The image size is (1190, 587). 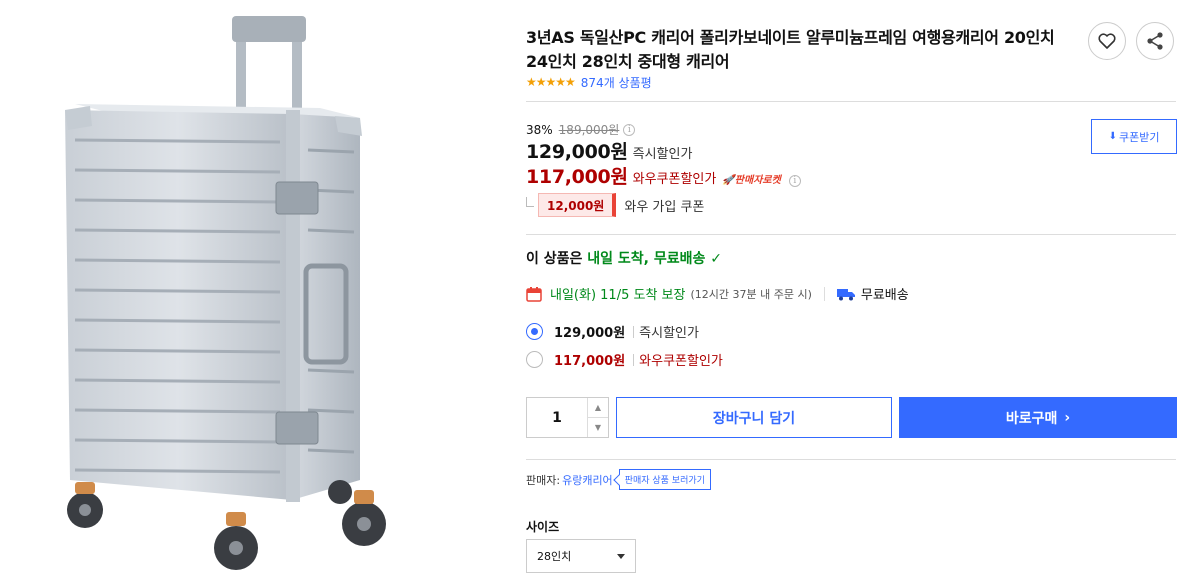 I want to click on seller-row: 판매자: 유랑캐리어 판매자 상품 보러가기, so click(x=618, y=479).